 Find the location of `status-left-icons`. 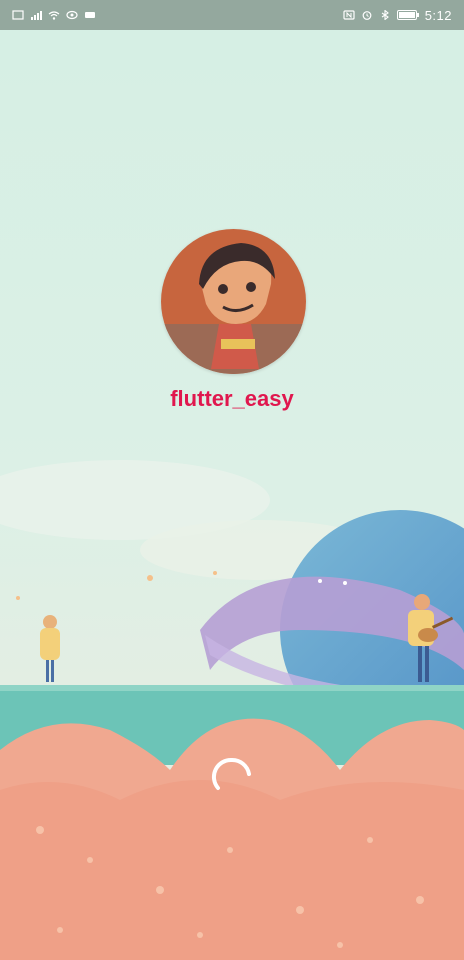

status-left-icons is located at coordinates (54, 15).